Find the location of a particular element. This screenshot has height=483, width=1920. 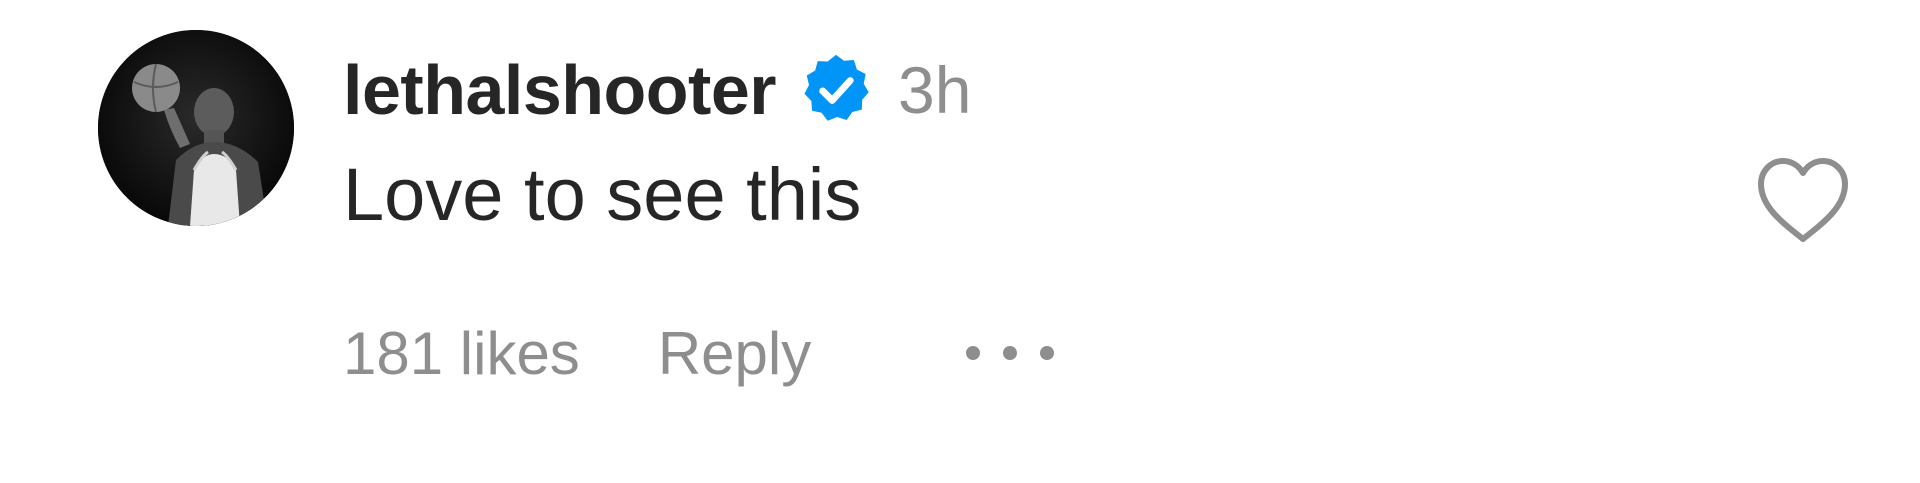

avatar is located at coordinates (196, 128).